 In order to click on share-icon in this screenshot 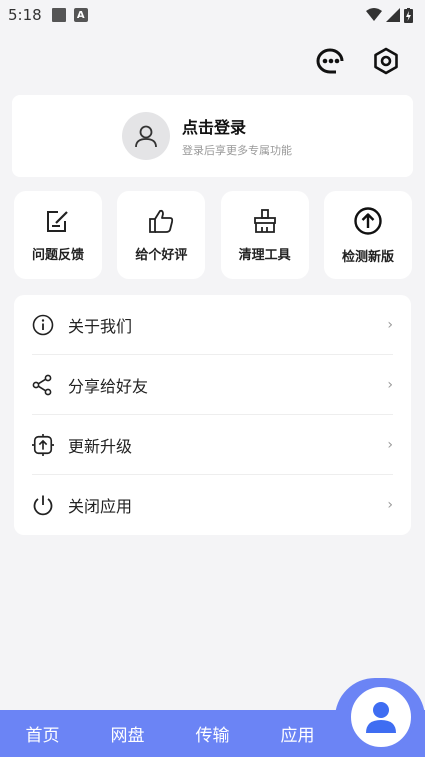, I will do `click(43, 385)`.